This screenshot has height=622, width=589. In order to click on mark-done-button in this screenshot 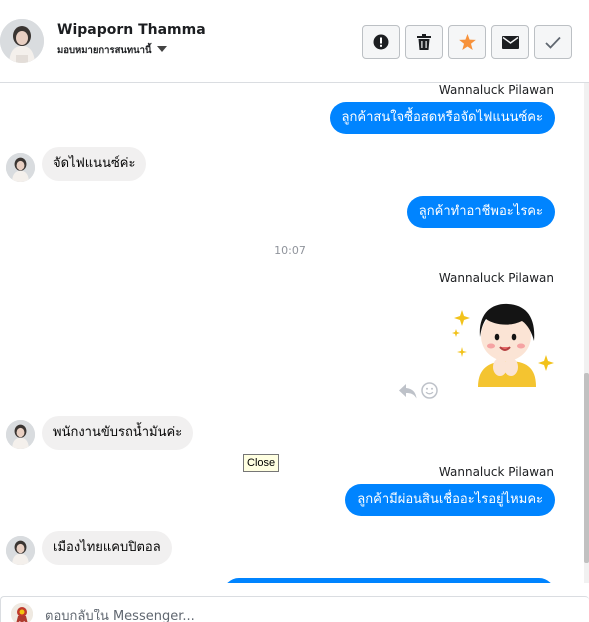, I will do `click(553, 42)`.